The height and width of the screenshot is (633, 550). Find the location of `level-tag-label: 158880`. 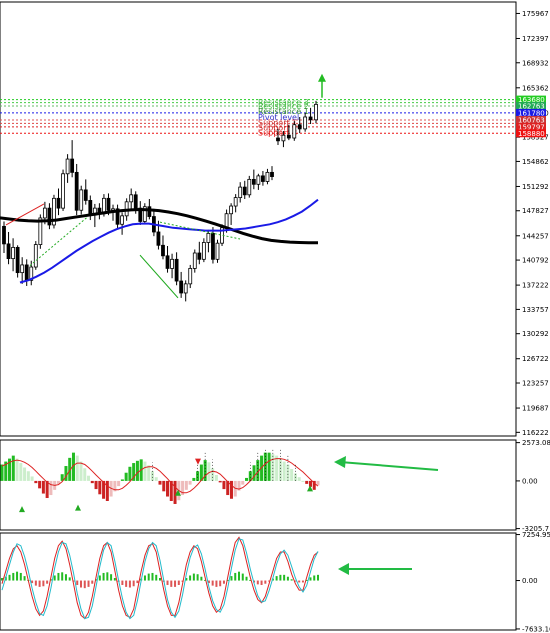

level-tag-label: 158880 is located at coordinates (531, 134).